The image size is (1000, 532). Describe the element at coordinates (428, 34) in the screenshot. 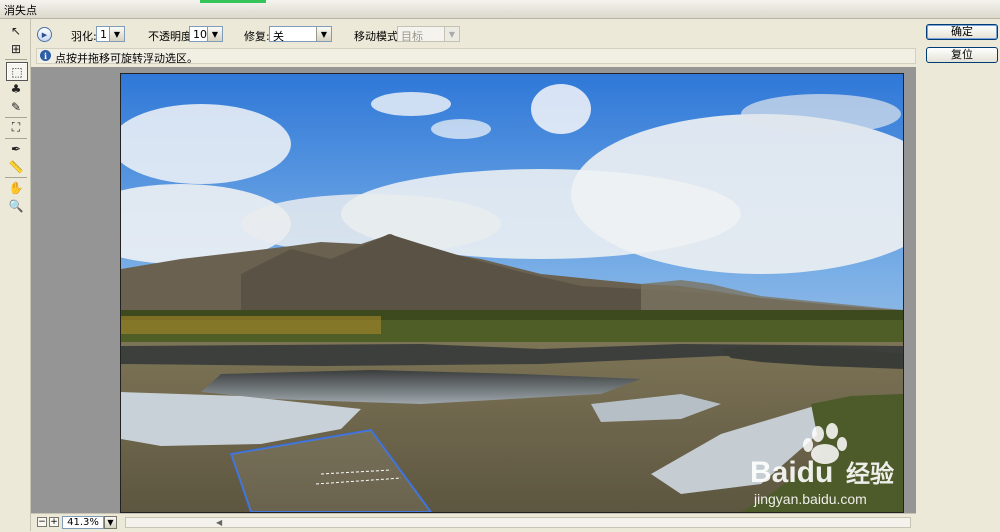

I see `move-mode-select: 目标 ▼` at that location.